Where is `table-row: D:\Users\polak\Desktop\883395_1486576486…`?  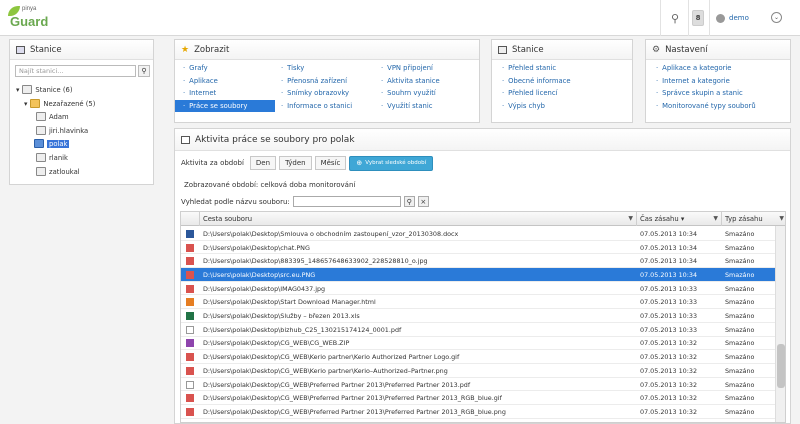 table-row: D:\Users\polak\Desktop\883395_1486576486… is located at coordinates (478, 261).